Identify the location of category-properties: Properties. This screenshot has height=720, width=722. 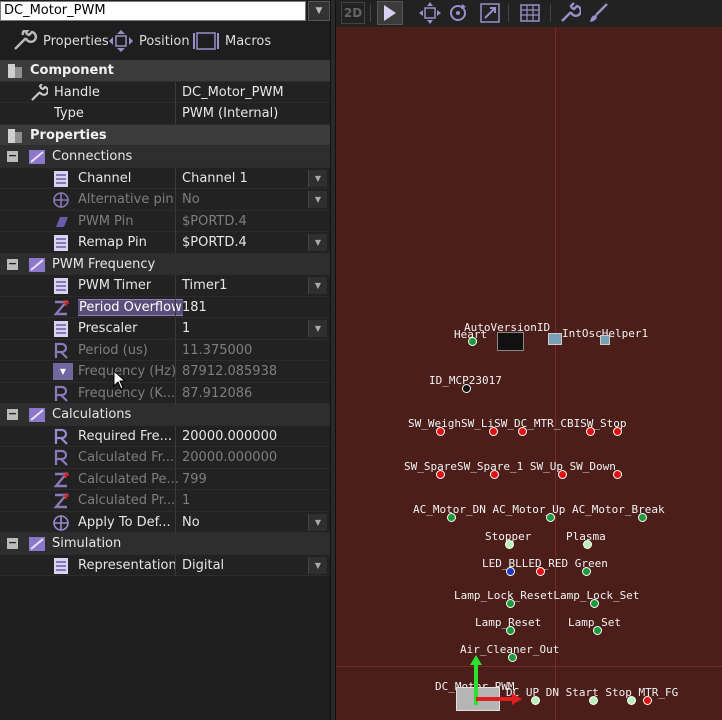
(165, 135).